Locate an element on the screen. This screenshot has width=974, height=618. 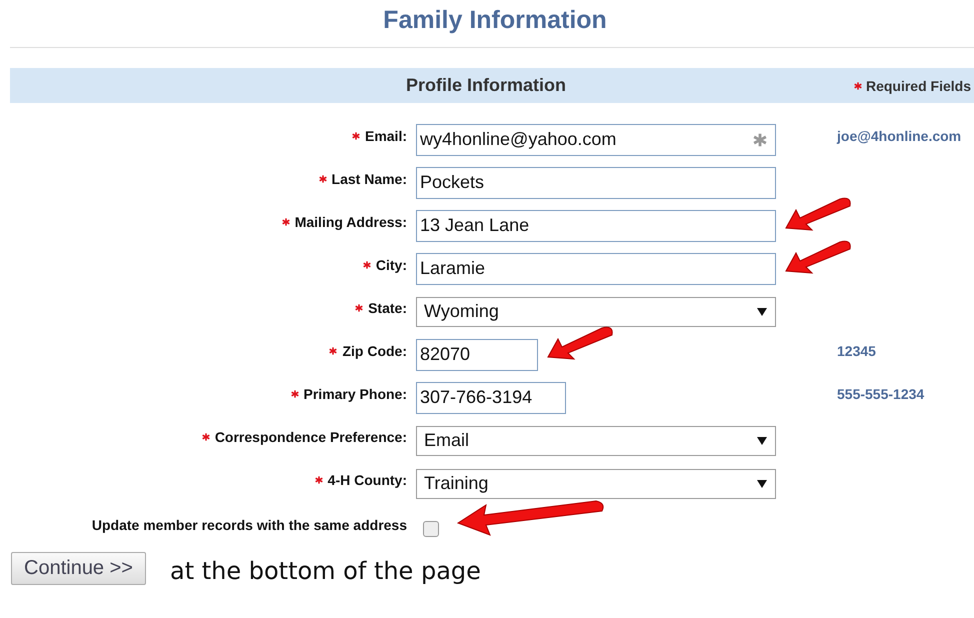
field-label: Correspondence Preference: is located at coordinates (310, 436).